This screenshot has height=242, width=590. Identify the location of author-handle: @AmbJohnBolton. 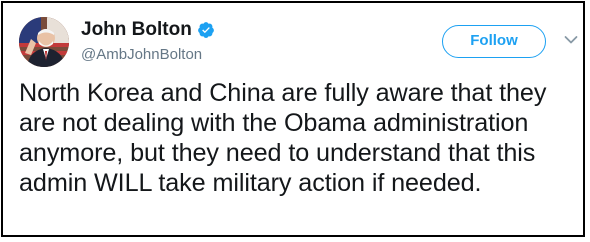
(141, 55).